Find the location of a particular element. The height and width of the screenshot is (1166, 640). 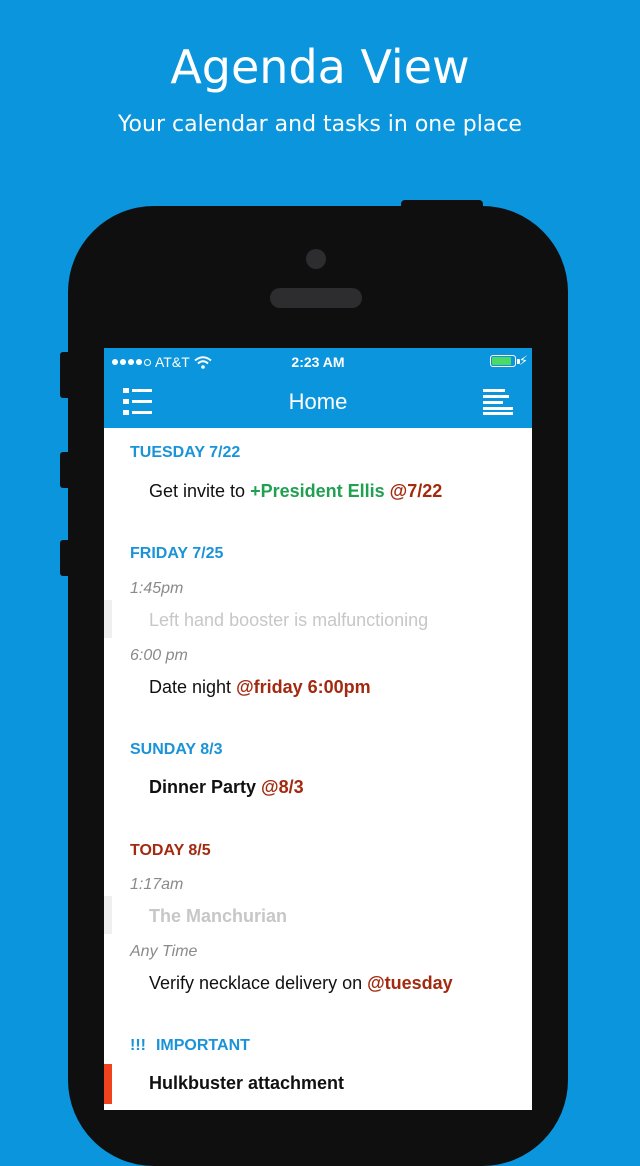

nav-title: Home is located at coordinates (318, 401).